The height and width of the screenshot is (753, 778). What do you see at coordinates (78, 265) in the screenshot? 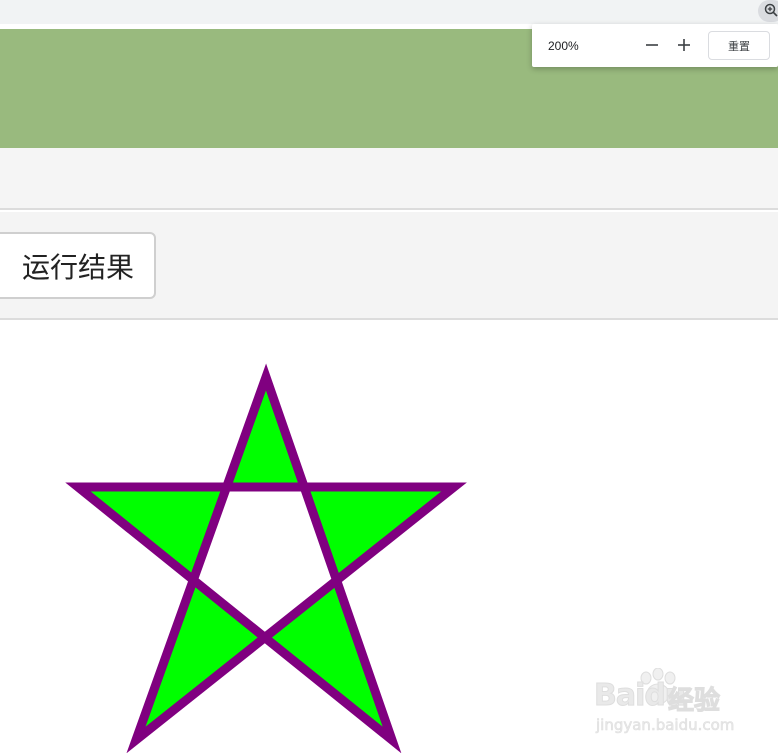
I see `run-result-tab: 运行结果` at bounding box center [78, 265].